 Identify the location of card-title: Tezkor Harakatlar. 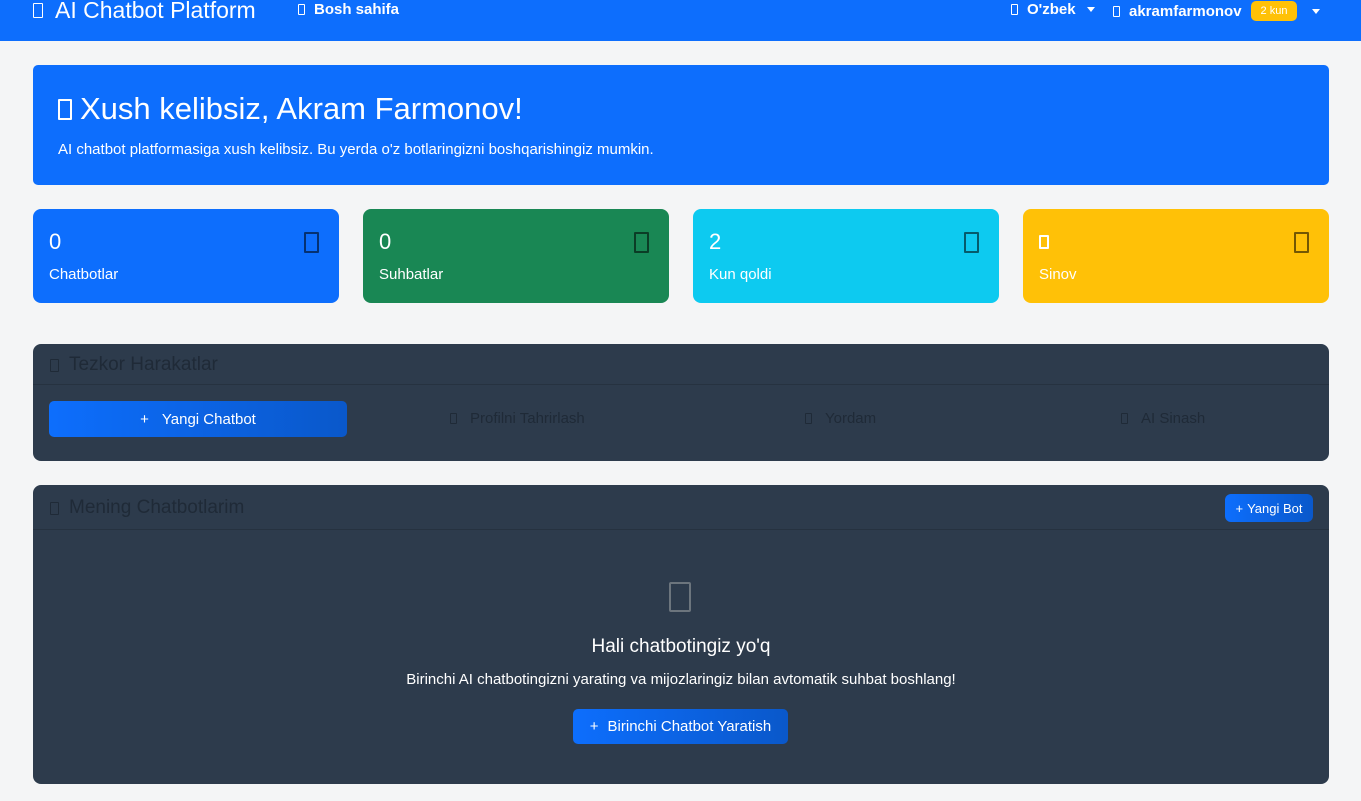
(134, 365).